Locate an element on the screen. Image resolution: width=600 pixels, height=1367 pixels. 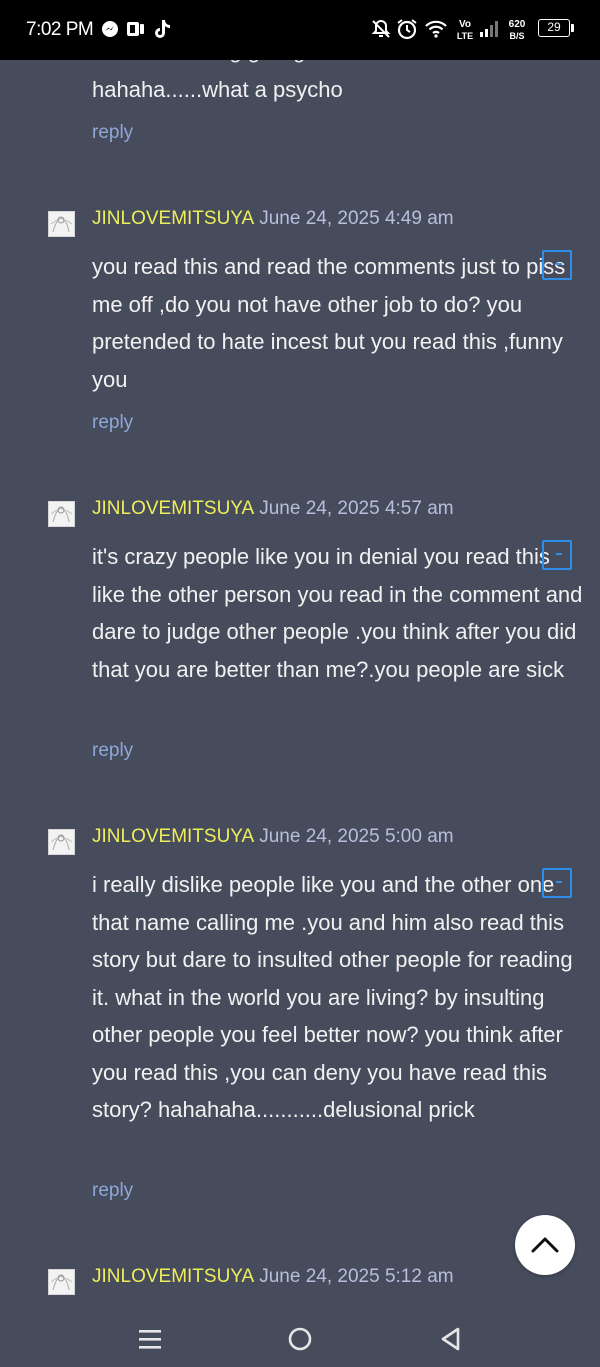
comment-author: JINLOVEMITSUYA June 24, 2025 4:49 am is located at coordinates (273, 219).